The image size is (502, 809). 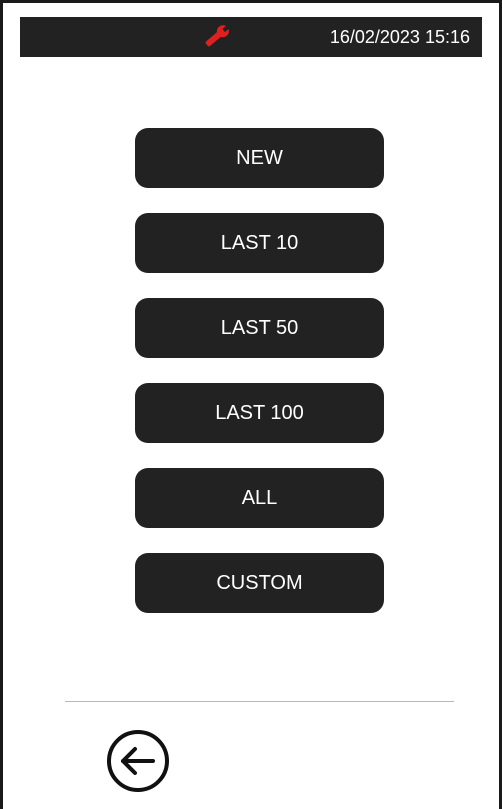 I want to click on last-50-button: LAST 50, so click(x=259, y=328).